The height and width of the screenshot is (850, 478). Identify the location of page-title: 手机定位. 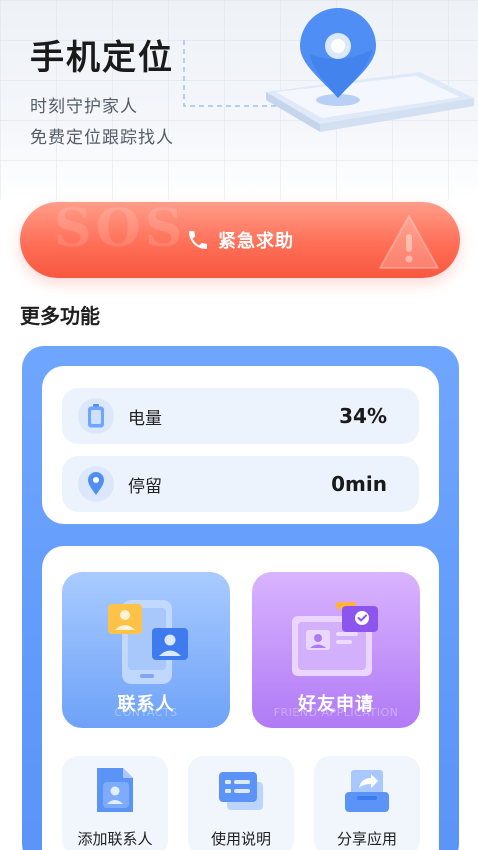
(102, 58).